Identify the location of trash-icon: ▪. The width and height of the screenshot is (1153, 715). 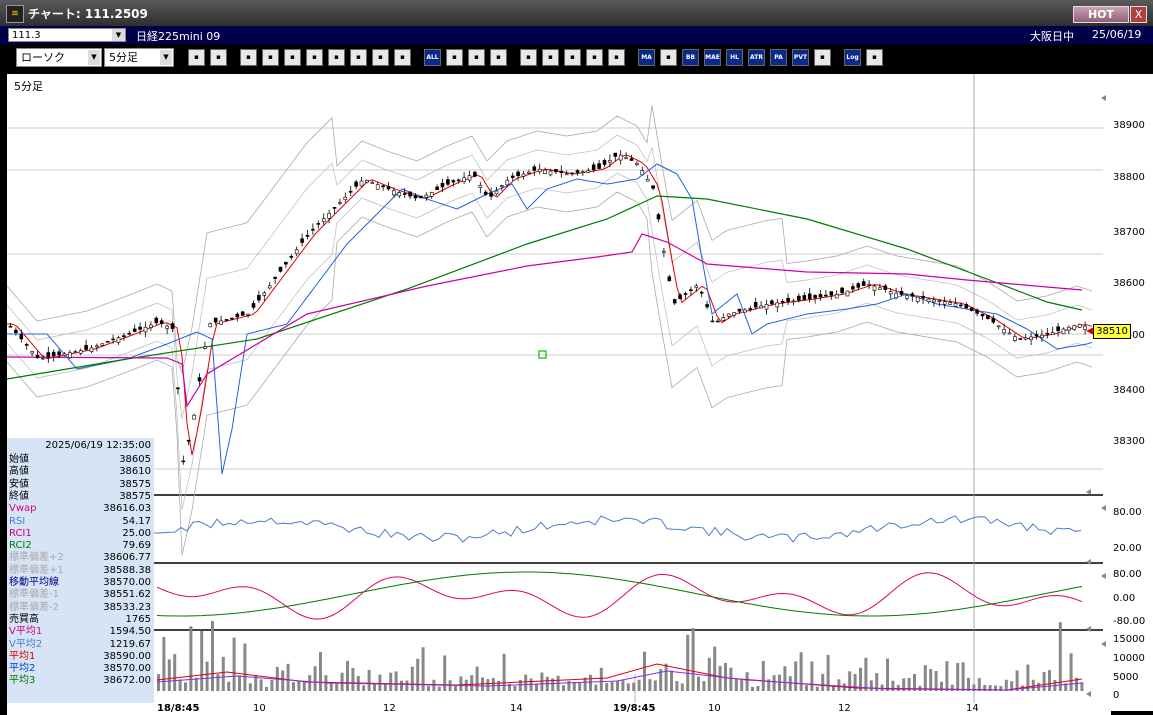
(358, 57).